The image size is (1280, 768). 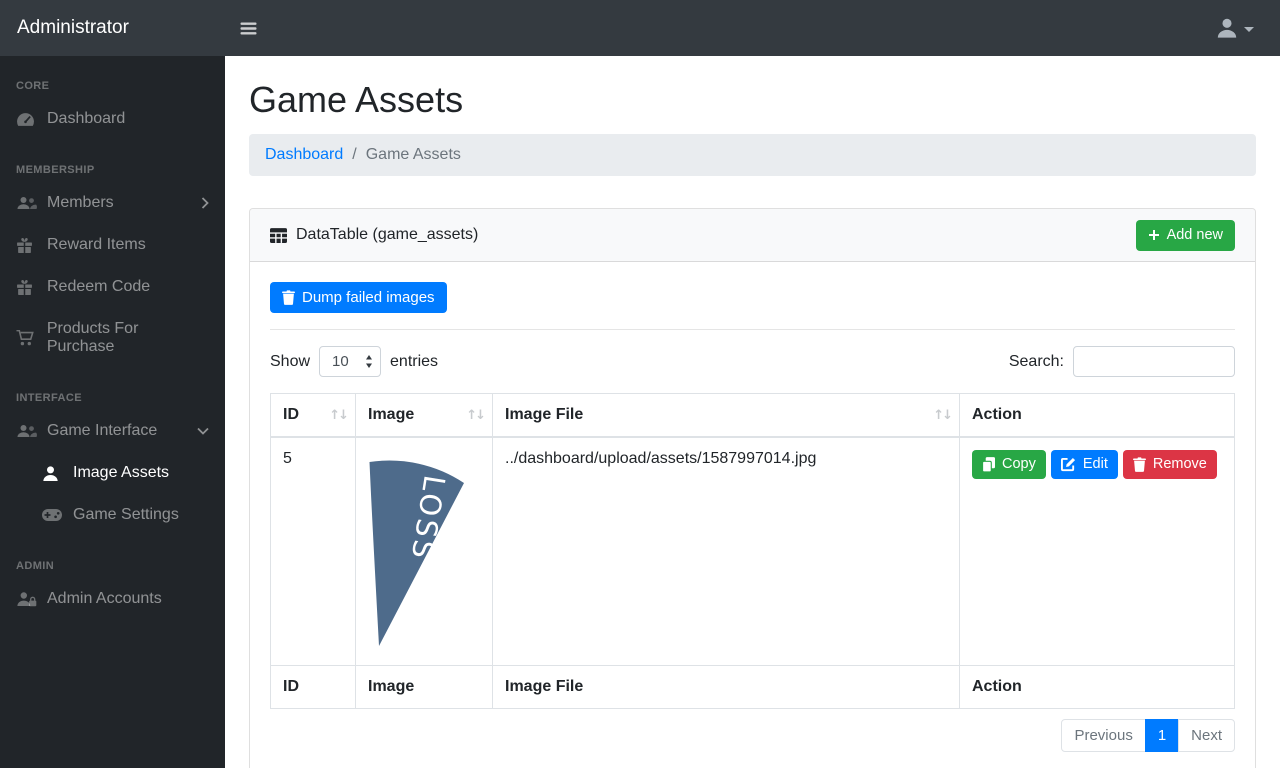 I want to click on breadcrumb: Dashboard / Game Assets, so click(x=752, y=155).